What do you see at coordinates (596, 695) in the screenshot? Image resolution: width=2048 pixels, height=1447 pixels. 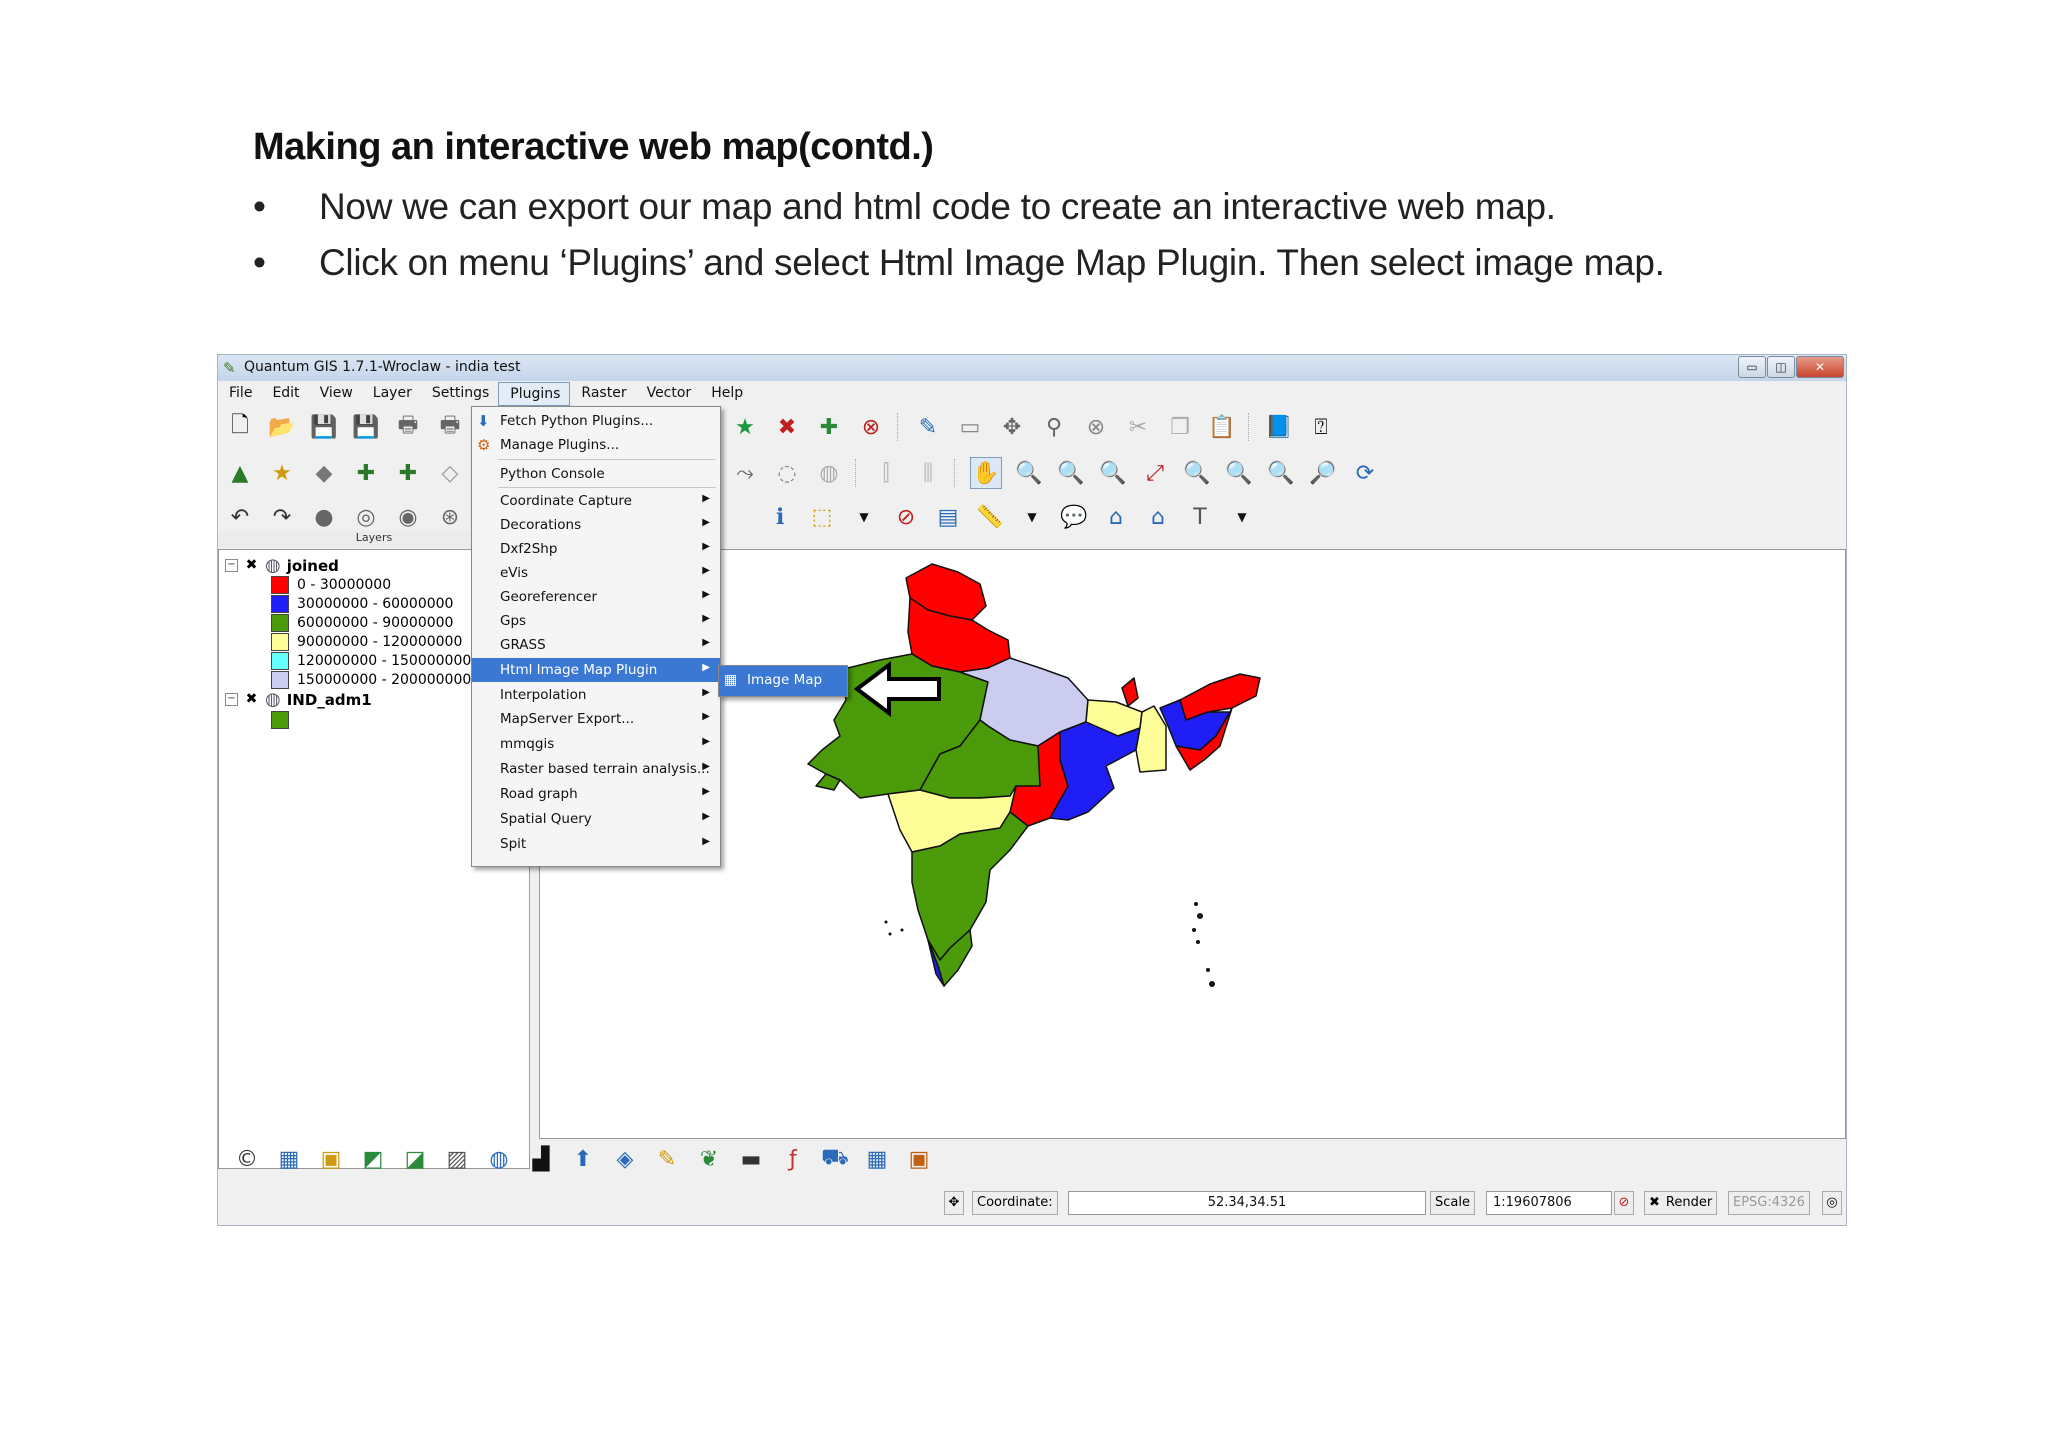 I see `menu-item-interpolation: Interpolation ▶` at bounding box center [596, 695].